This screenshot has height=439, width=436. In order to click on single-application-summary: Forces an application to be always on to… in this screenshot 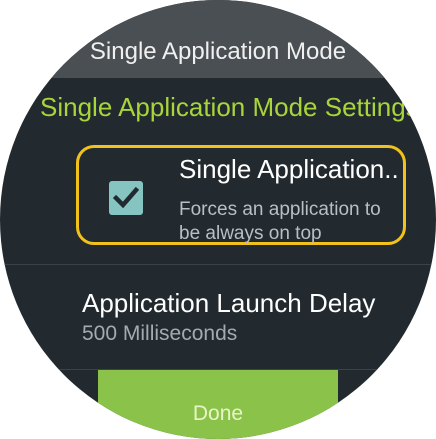, I will do `click(280, 221)`.